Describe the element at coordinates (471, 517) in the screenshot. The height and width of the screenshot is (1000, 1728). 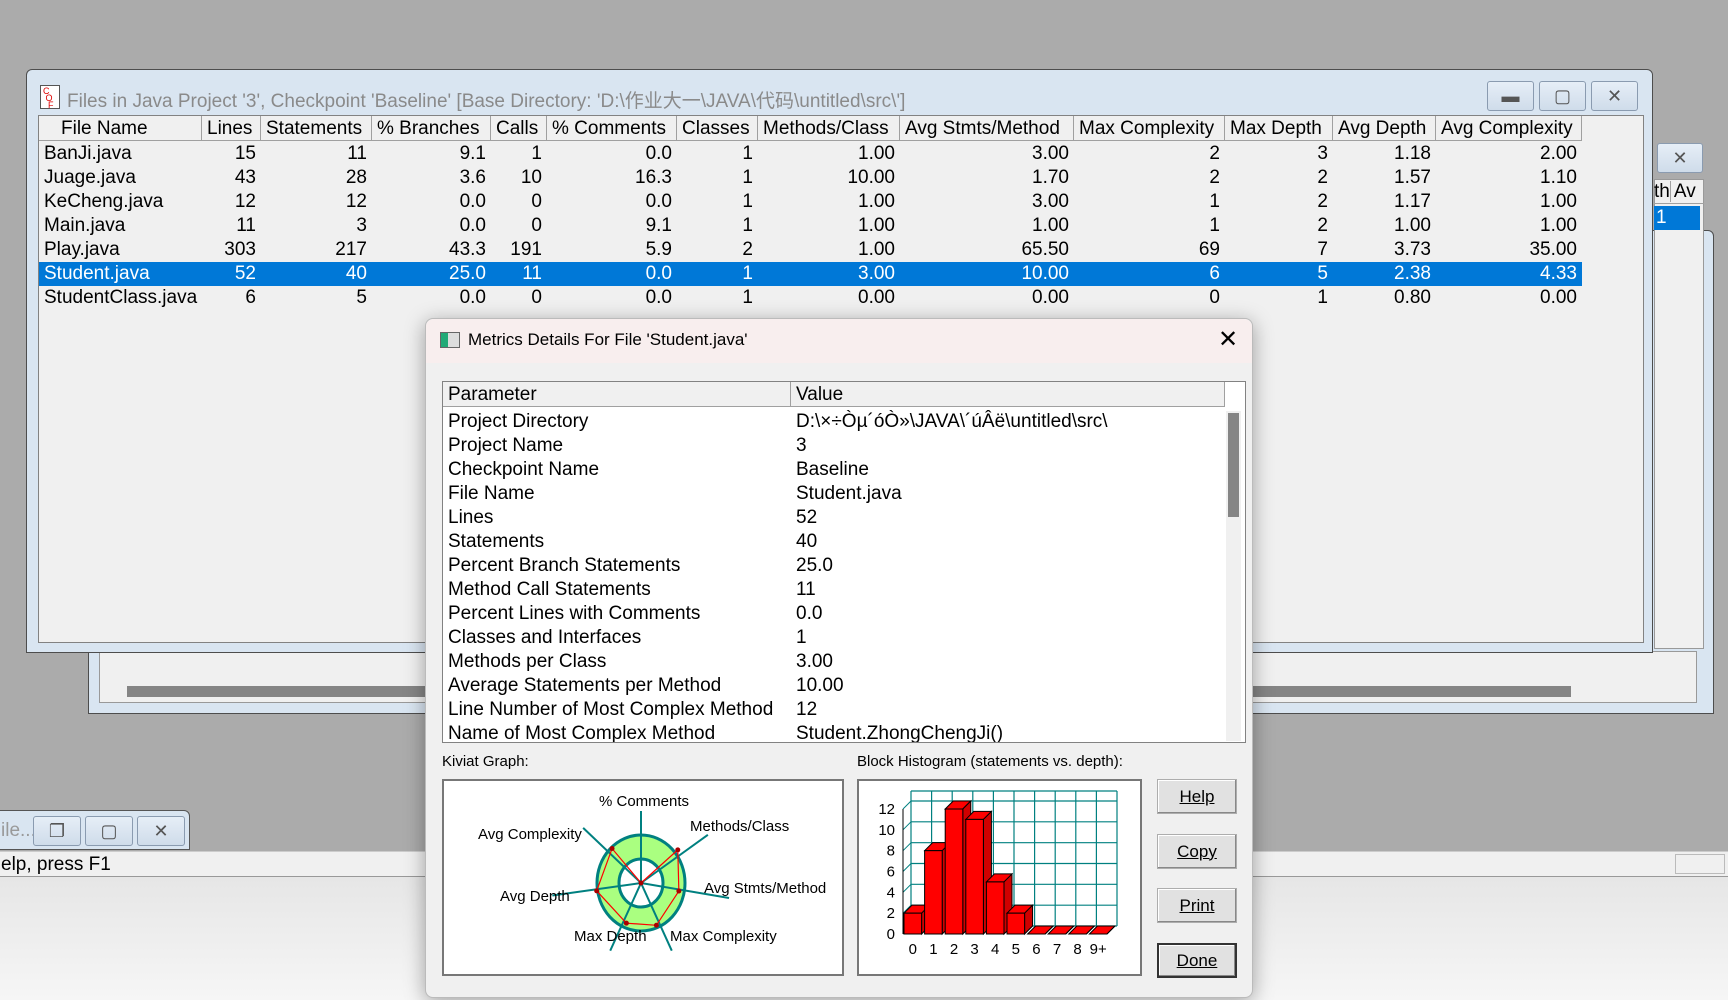
I see `metric-parameter: Lines` at that location.